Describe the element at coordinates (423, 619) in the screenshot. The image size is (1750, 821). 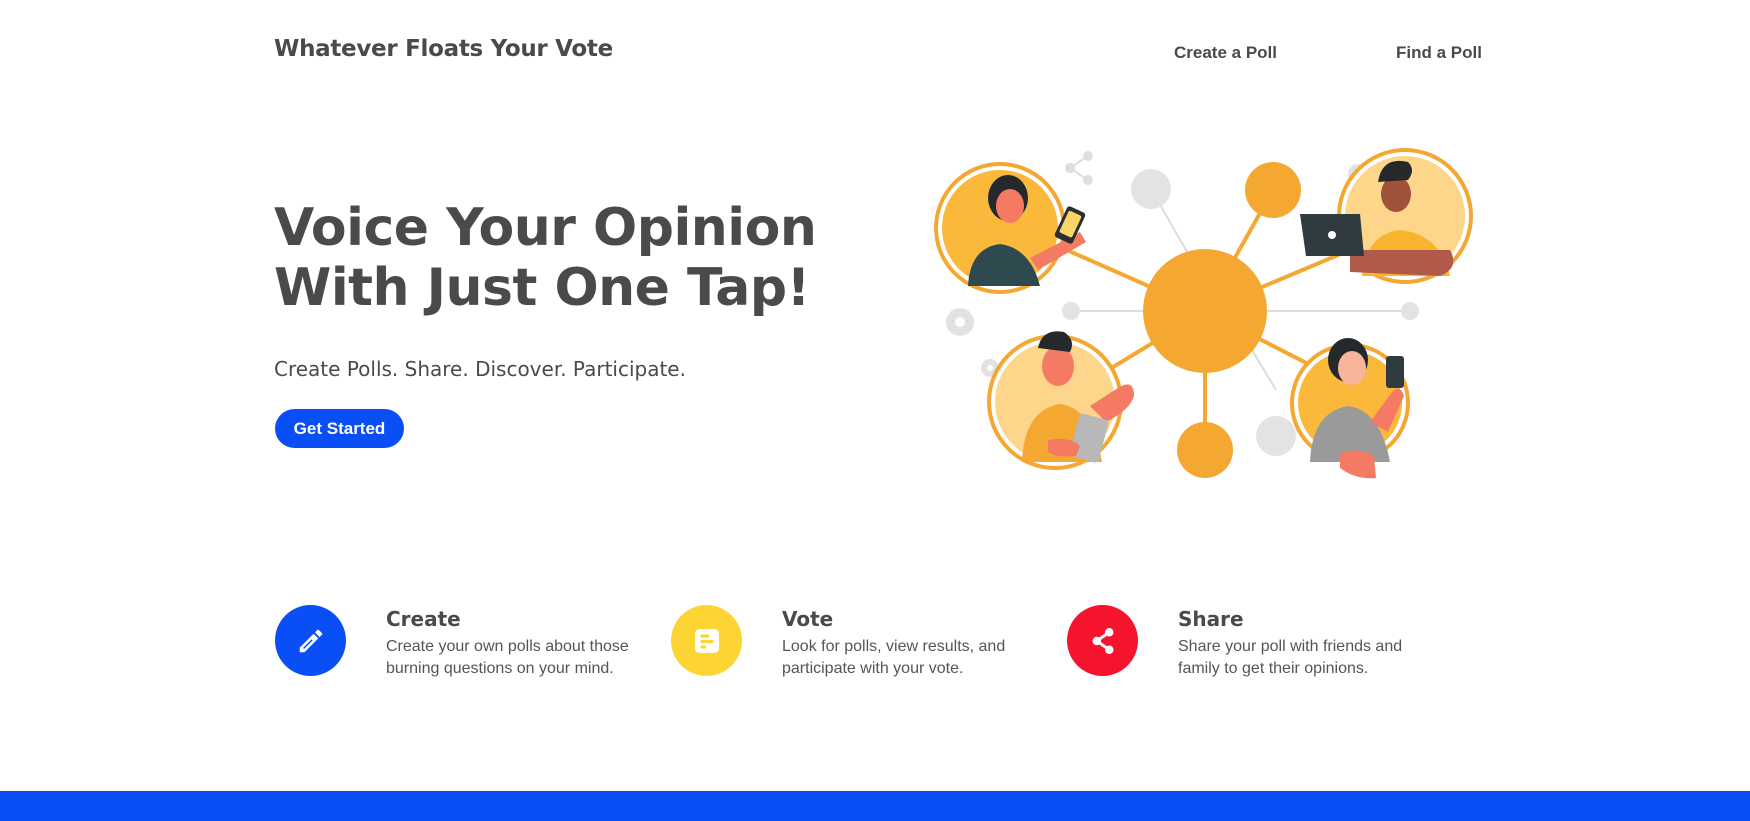
I see `feature-create-title: Create` at that location.